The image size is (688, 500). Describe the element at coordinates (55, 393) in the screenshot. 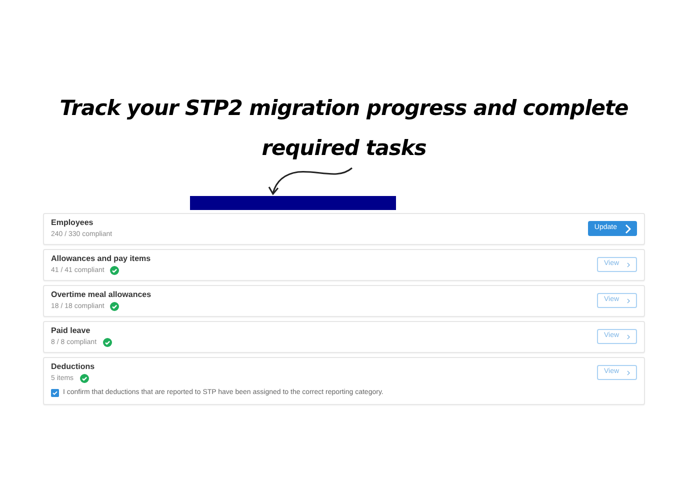

I see `confirm-checkbox` at that location.